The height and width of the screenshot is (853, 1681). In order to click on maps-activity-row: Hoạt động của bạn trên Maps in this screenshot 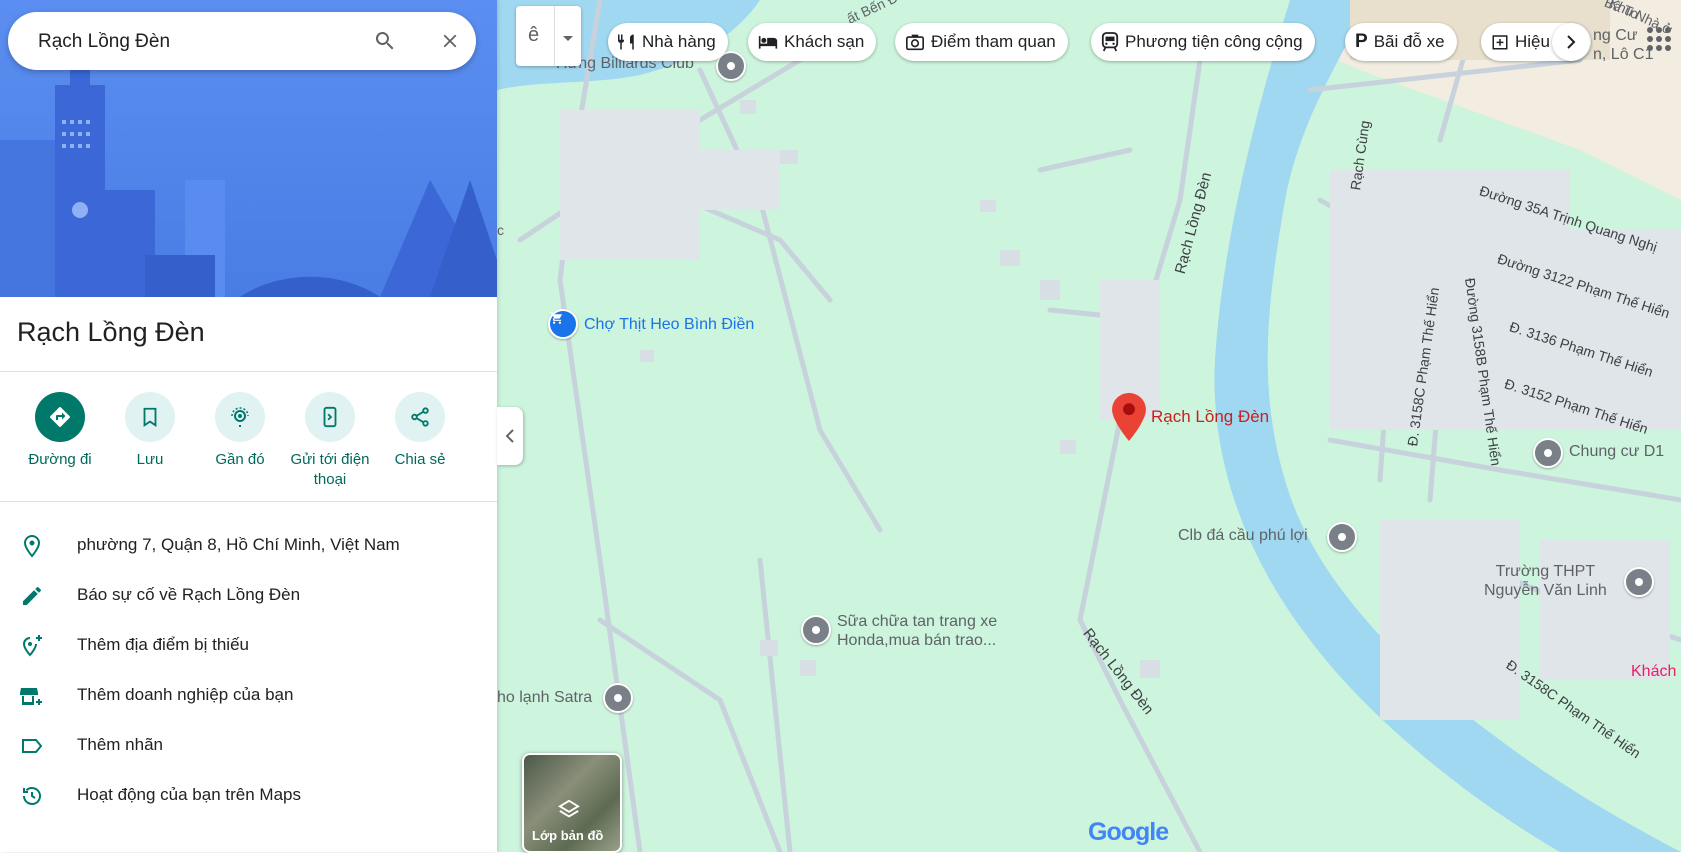, I will do `click(248, 794)`.